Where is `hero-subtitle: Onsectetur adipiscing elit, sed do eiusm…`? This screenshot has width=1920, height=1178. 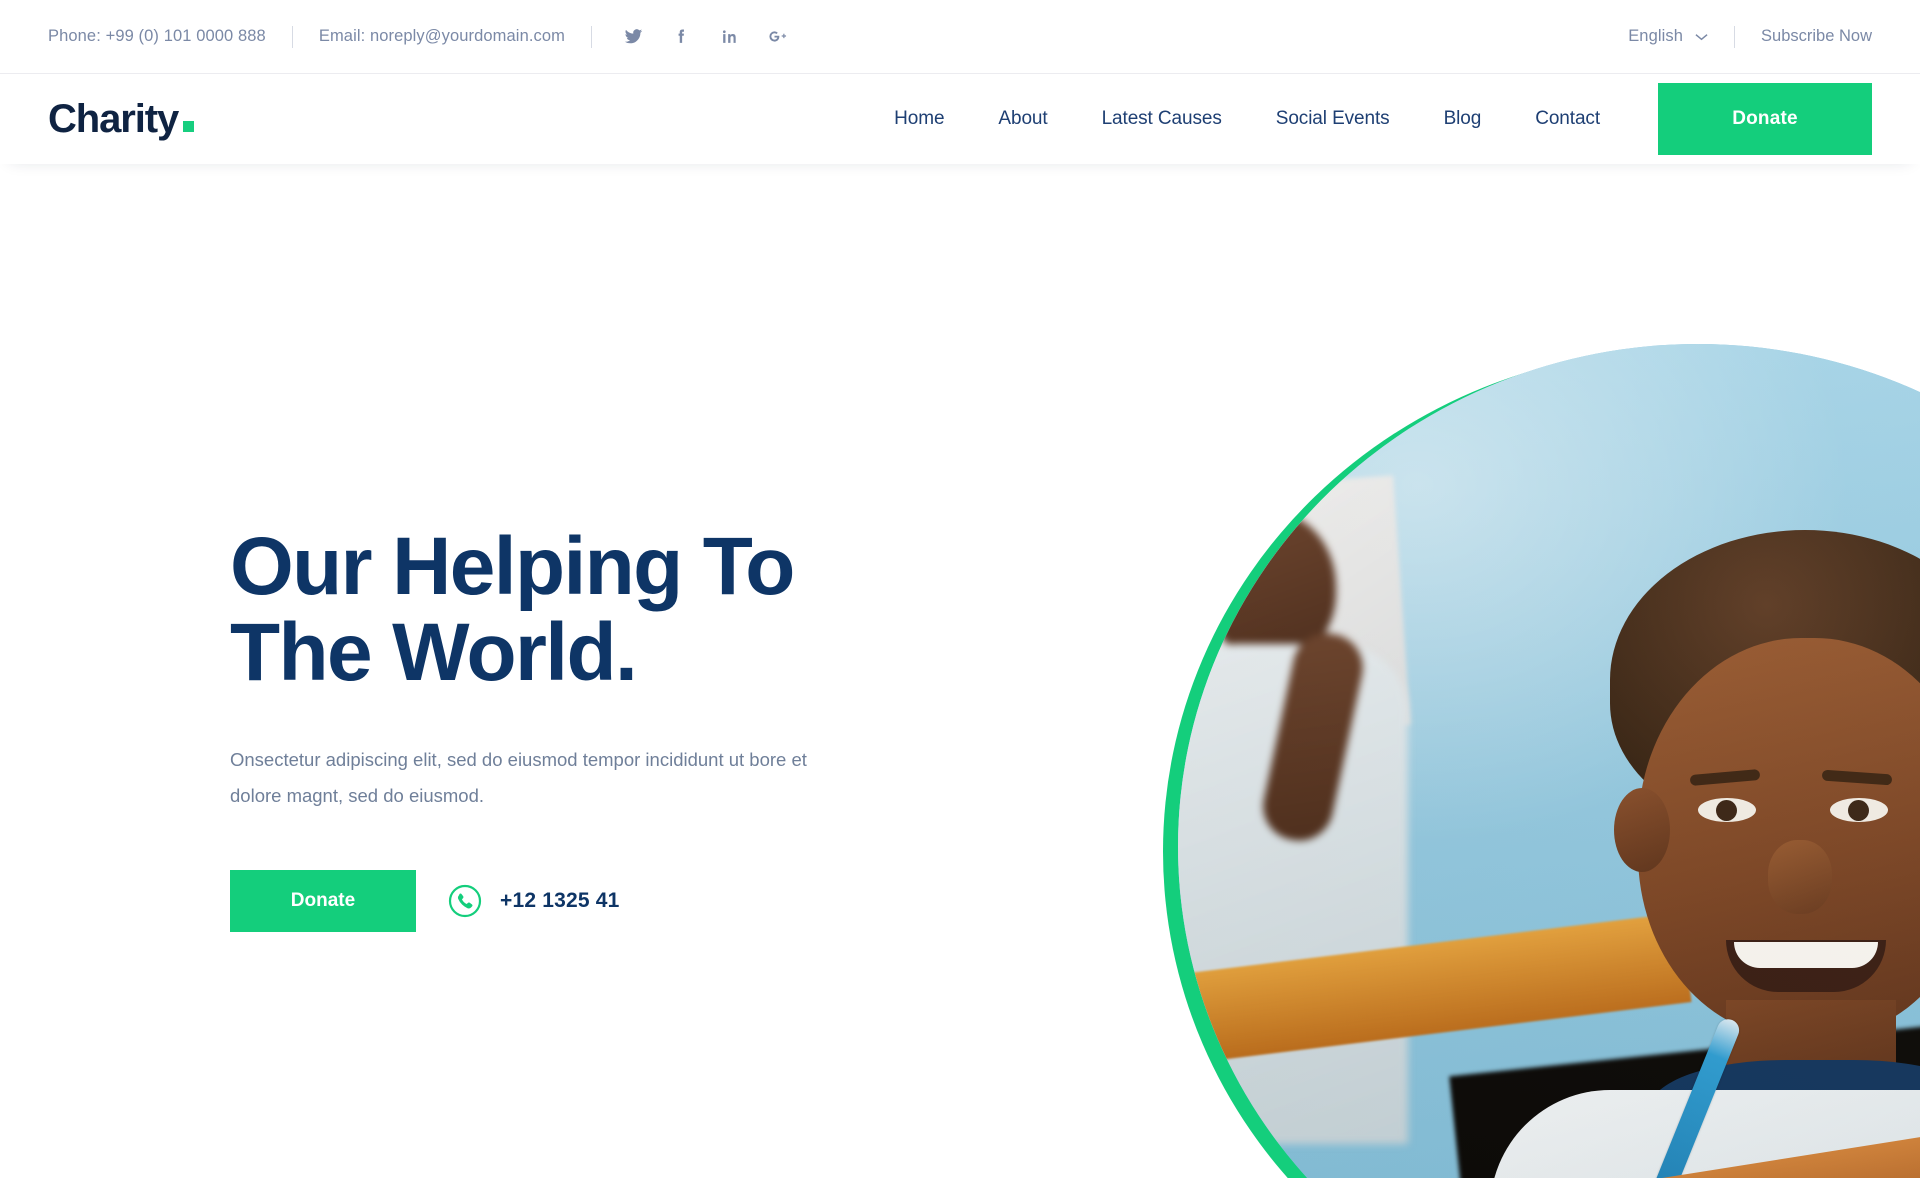 hero-subtitle: Onsectetur adipiscing elit, sed do eiusm… is located at coordinates (518, 778).